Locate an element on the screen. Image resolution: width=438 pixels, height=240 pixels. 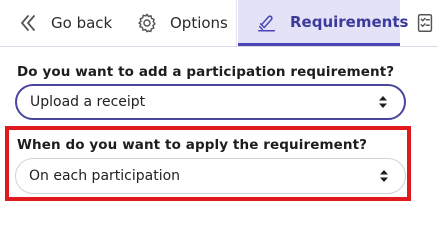
tab-requirements: Requirements is located at coordinates (323, 23).